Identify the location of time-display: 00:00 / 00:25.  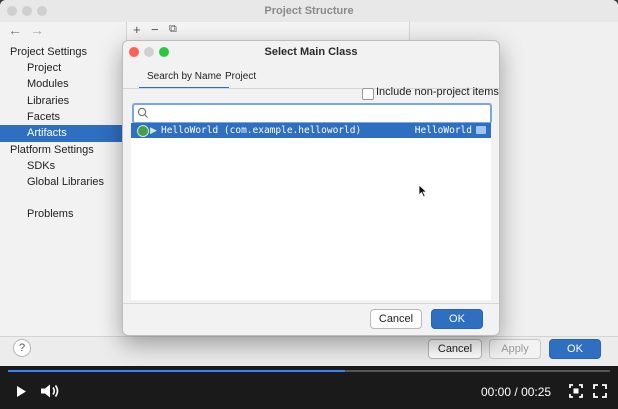
(516, 392).